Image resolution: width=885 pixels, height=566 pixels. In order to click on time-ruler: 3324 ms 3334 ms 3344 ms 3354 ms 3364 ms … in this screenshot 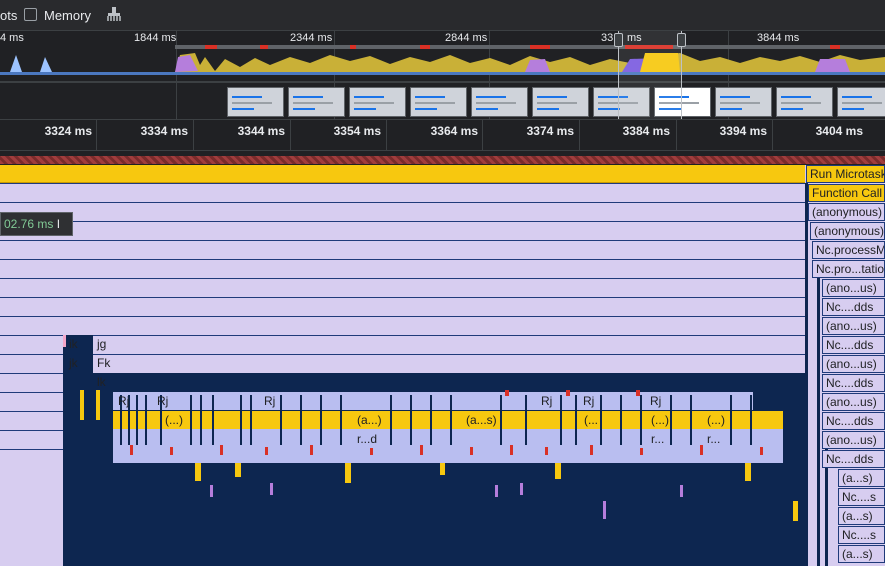, I will do `click(442, 135)`.